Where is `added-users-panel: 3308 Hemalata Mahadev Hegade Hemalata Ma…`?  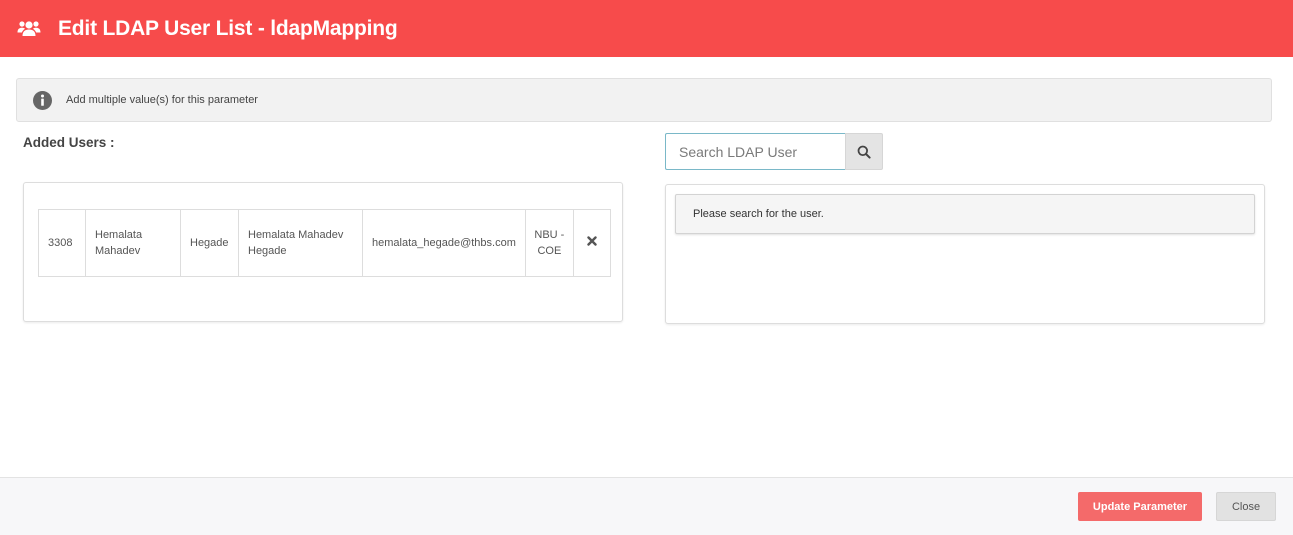 added-users-panel: 3308 Hemalata Mahadev Hegade Hemalata Ma… is located at coordinates (323, 252).